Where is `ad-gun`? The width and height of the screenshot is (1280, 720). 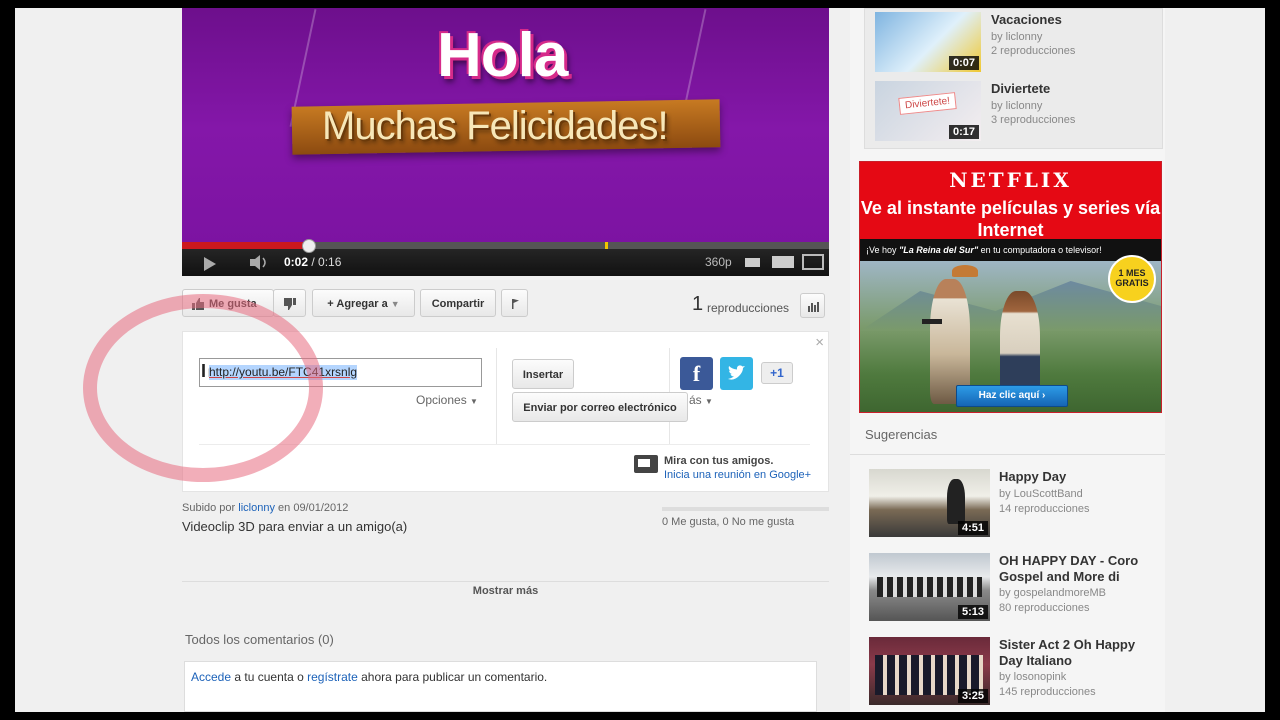 ad-gun is located at coordinates (932, 321).